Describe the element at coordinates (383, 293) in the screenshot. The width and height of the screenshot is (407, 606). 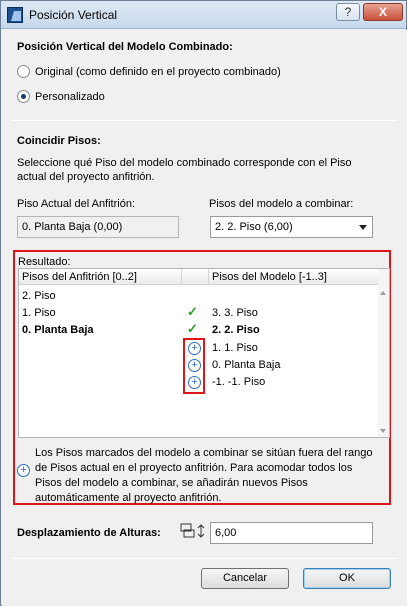
I see `scroll-up-arrow-icon` at that location.